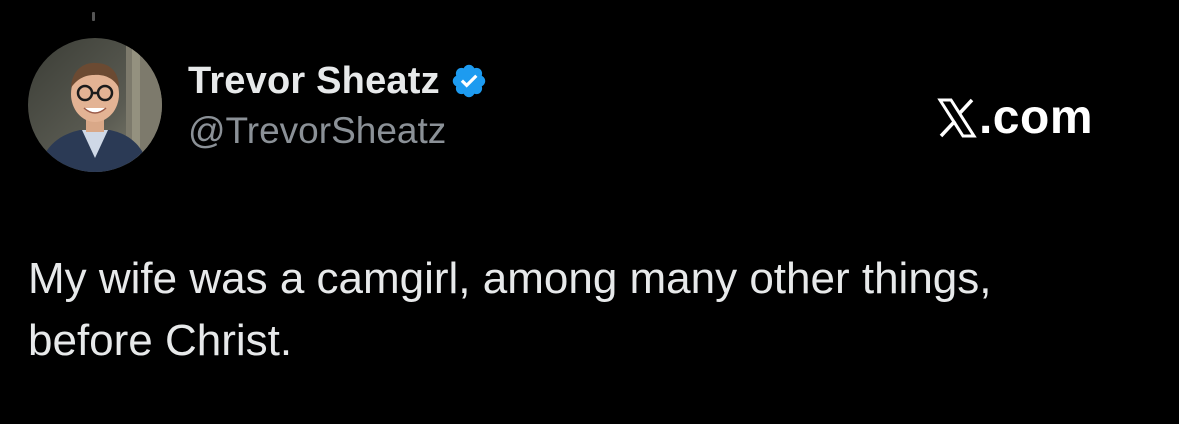 Image resolution: width=1179 pixels, height=424 pixels. What do you see at coordinates (314, 81) in the screenshot?
I see `author-display-name: Trevor Sheatz` at bounding box center [314, 81].